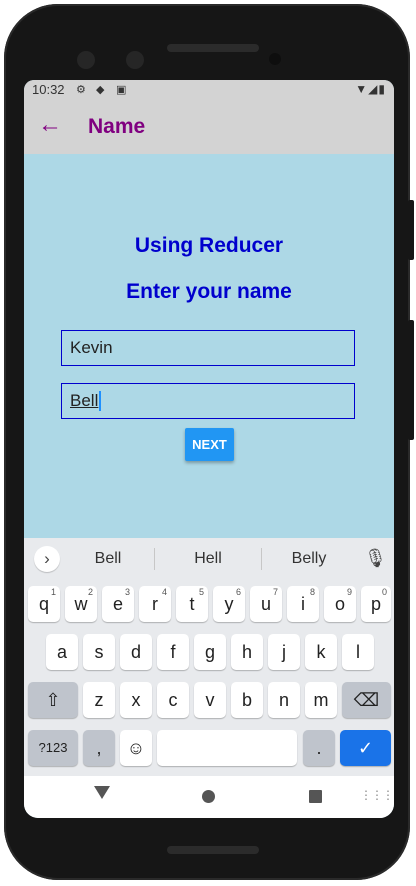  I want to click on status-bar: 10:32 ⚙ ◆ ▣ ▼◢▮, so click(209, 90).